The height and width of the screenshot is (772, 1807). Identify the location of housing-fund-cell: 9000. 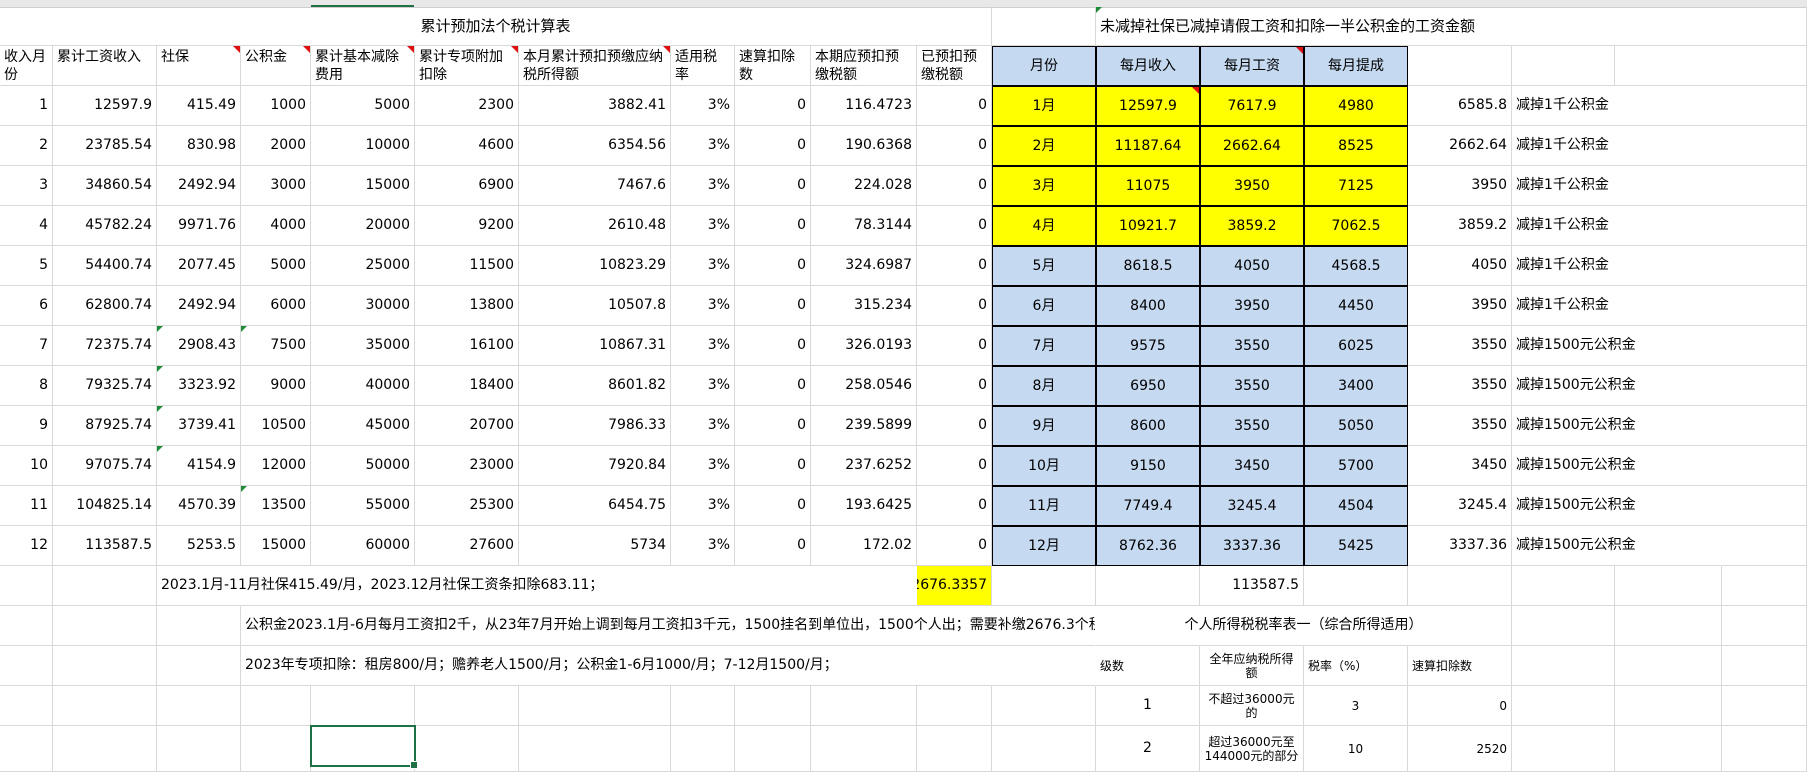
(276, 386).